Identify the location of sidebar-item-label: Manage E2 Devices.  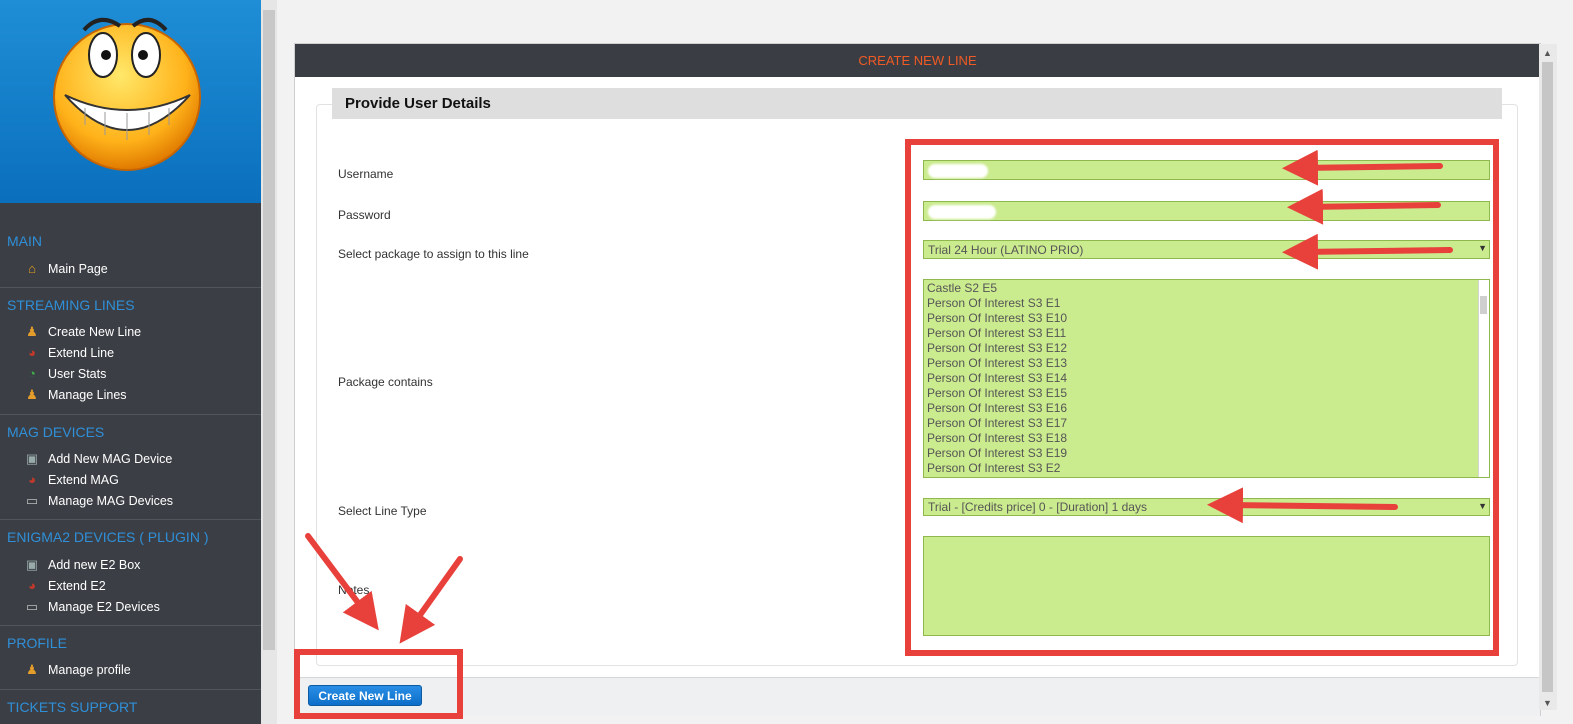
(104, 606).